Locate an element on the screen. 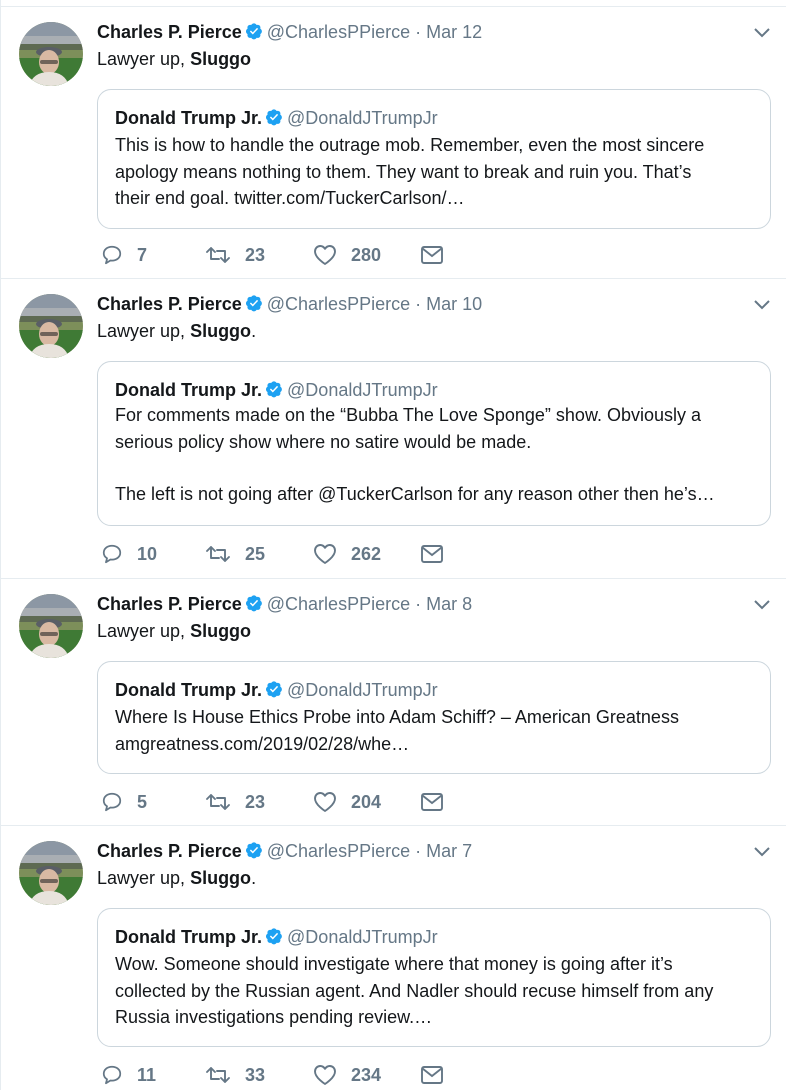  like-button: 204 is located at coordinates (347, 802).